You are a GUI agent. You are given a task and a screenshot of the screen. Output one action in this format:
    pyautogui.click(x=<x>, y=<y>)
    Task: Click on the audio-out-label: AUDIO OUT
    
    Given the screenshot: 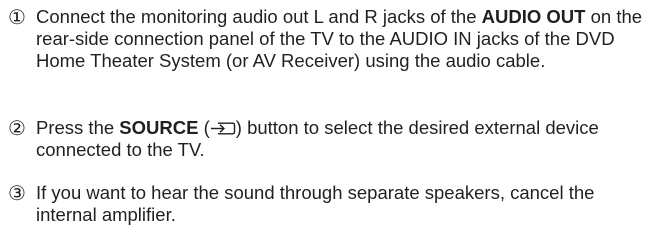 What is the action you would take?
    pyautogui.click(x=533, y=16)
    